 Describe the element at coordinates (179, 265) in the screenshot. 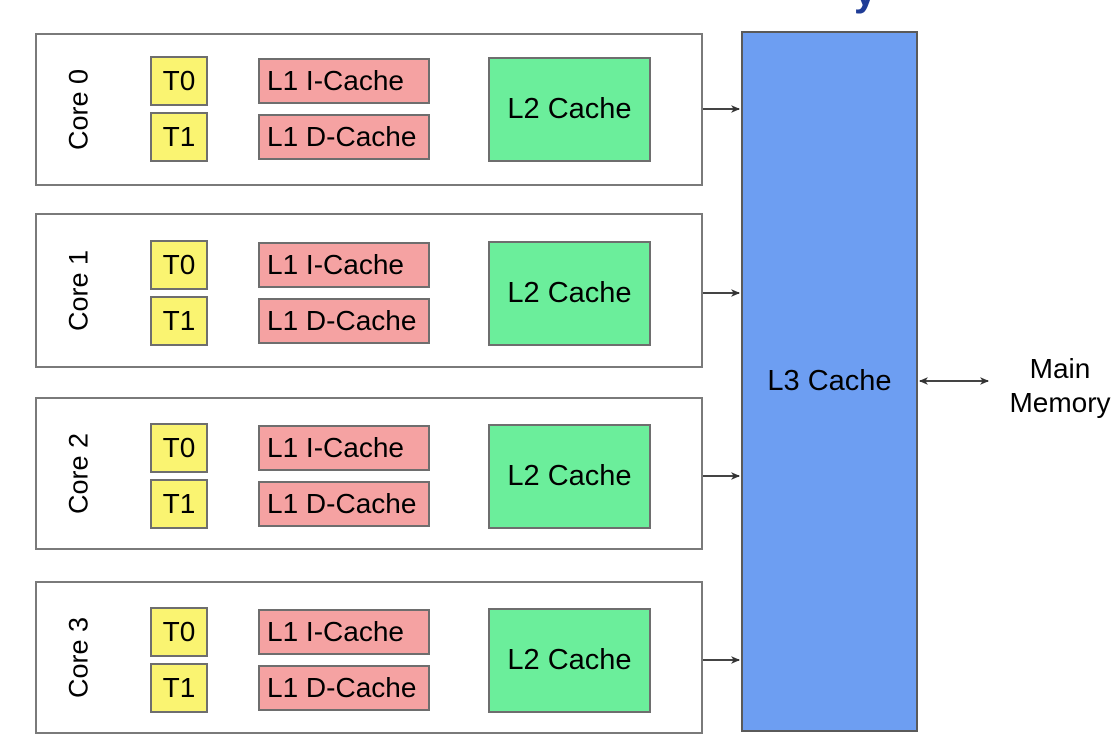

I see `thread-box-core1-t0: T0` at that location.